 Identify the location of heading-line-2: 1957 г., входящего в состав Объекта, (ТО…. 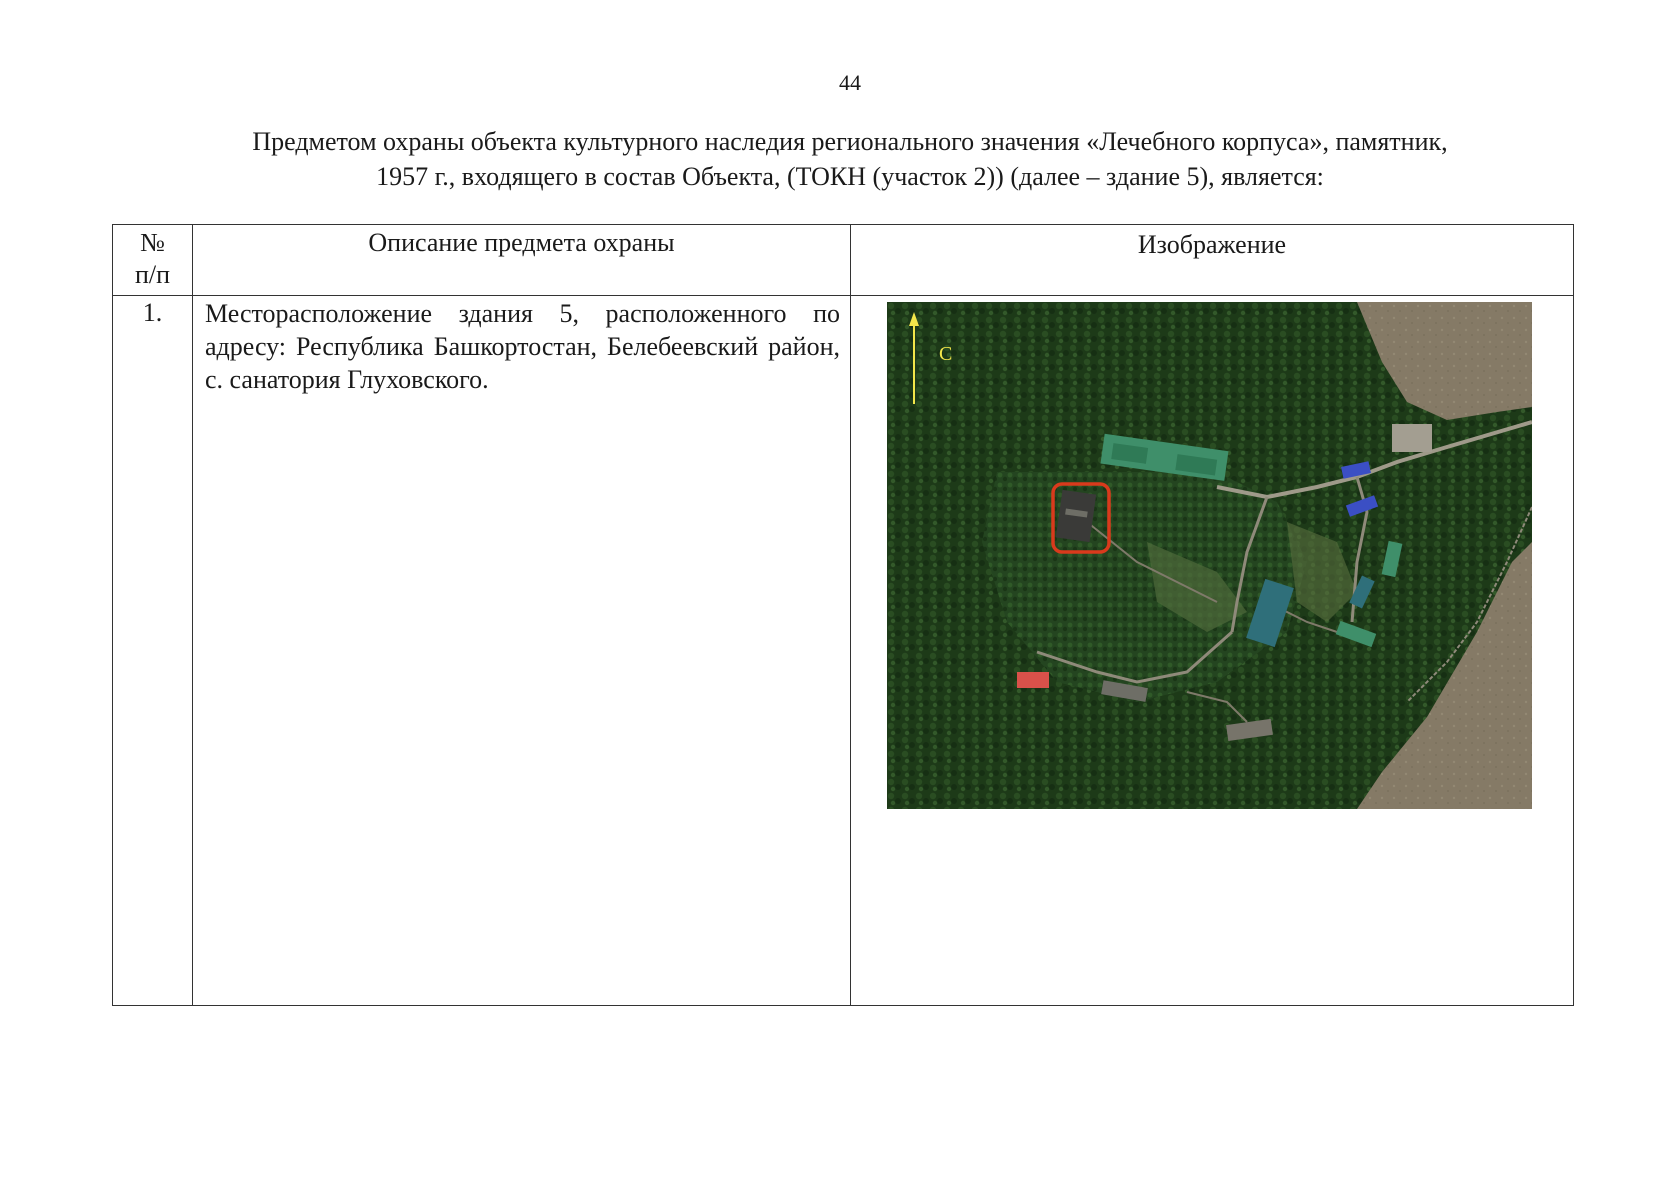
(850, 176).